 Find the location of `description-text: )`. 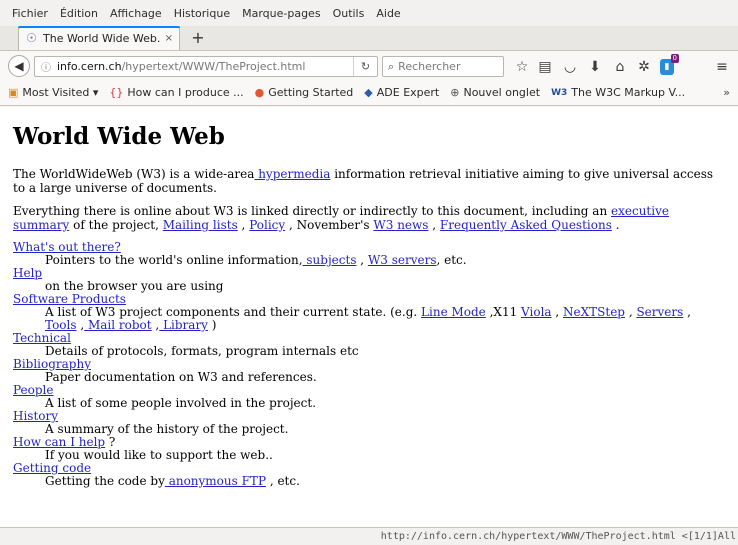

description-text: ) is located at coordinates (212, 325).